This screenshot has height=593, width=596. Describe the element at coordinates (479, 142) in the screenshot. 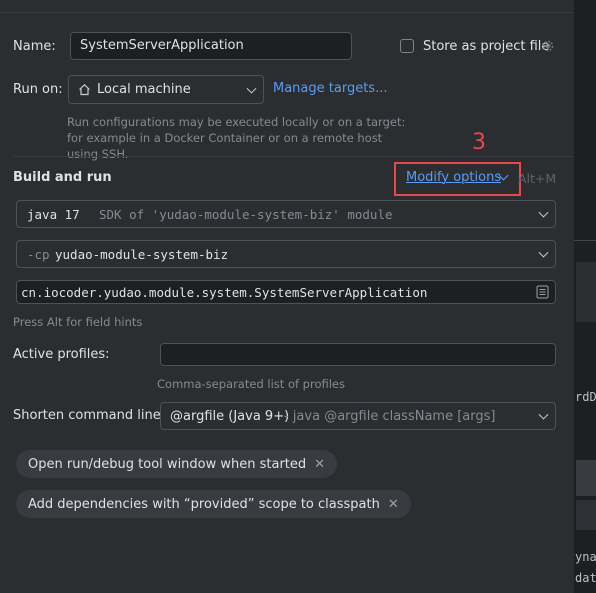

I see `annotation-number: 3` at that location.